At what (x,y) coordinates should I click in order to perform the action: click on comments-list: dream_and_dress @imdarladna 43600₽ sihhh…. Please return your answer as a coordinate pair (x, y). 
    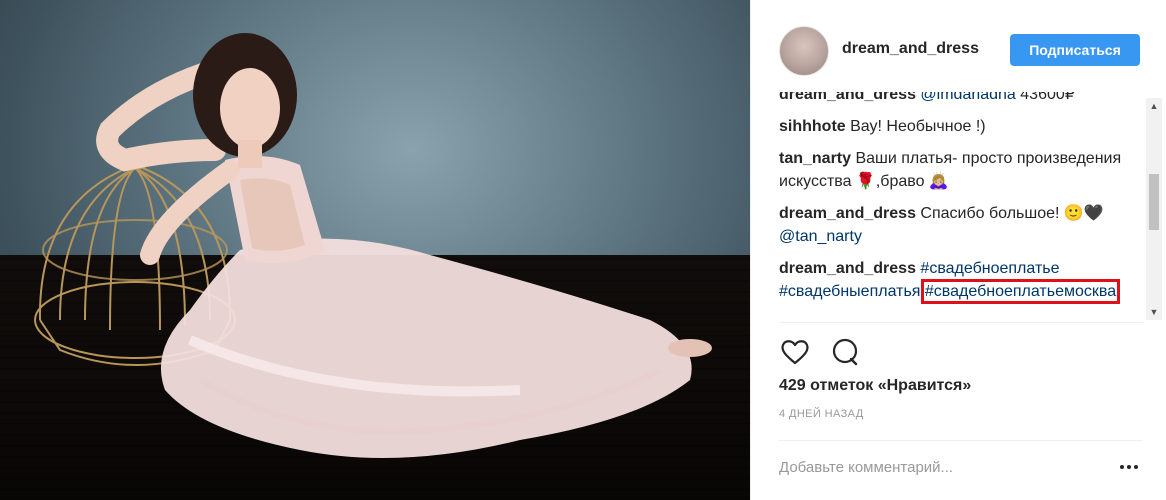
    Looking at the image, I should click on (959, 207).